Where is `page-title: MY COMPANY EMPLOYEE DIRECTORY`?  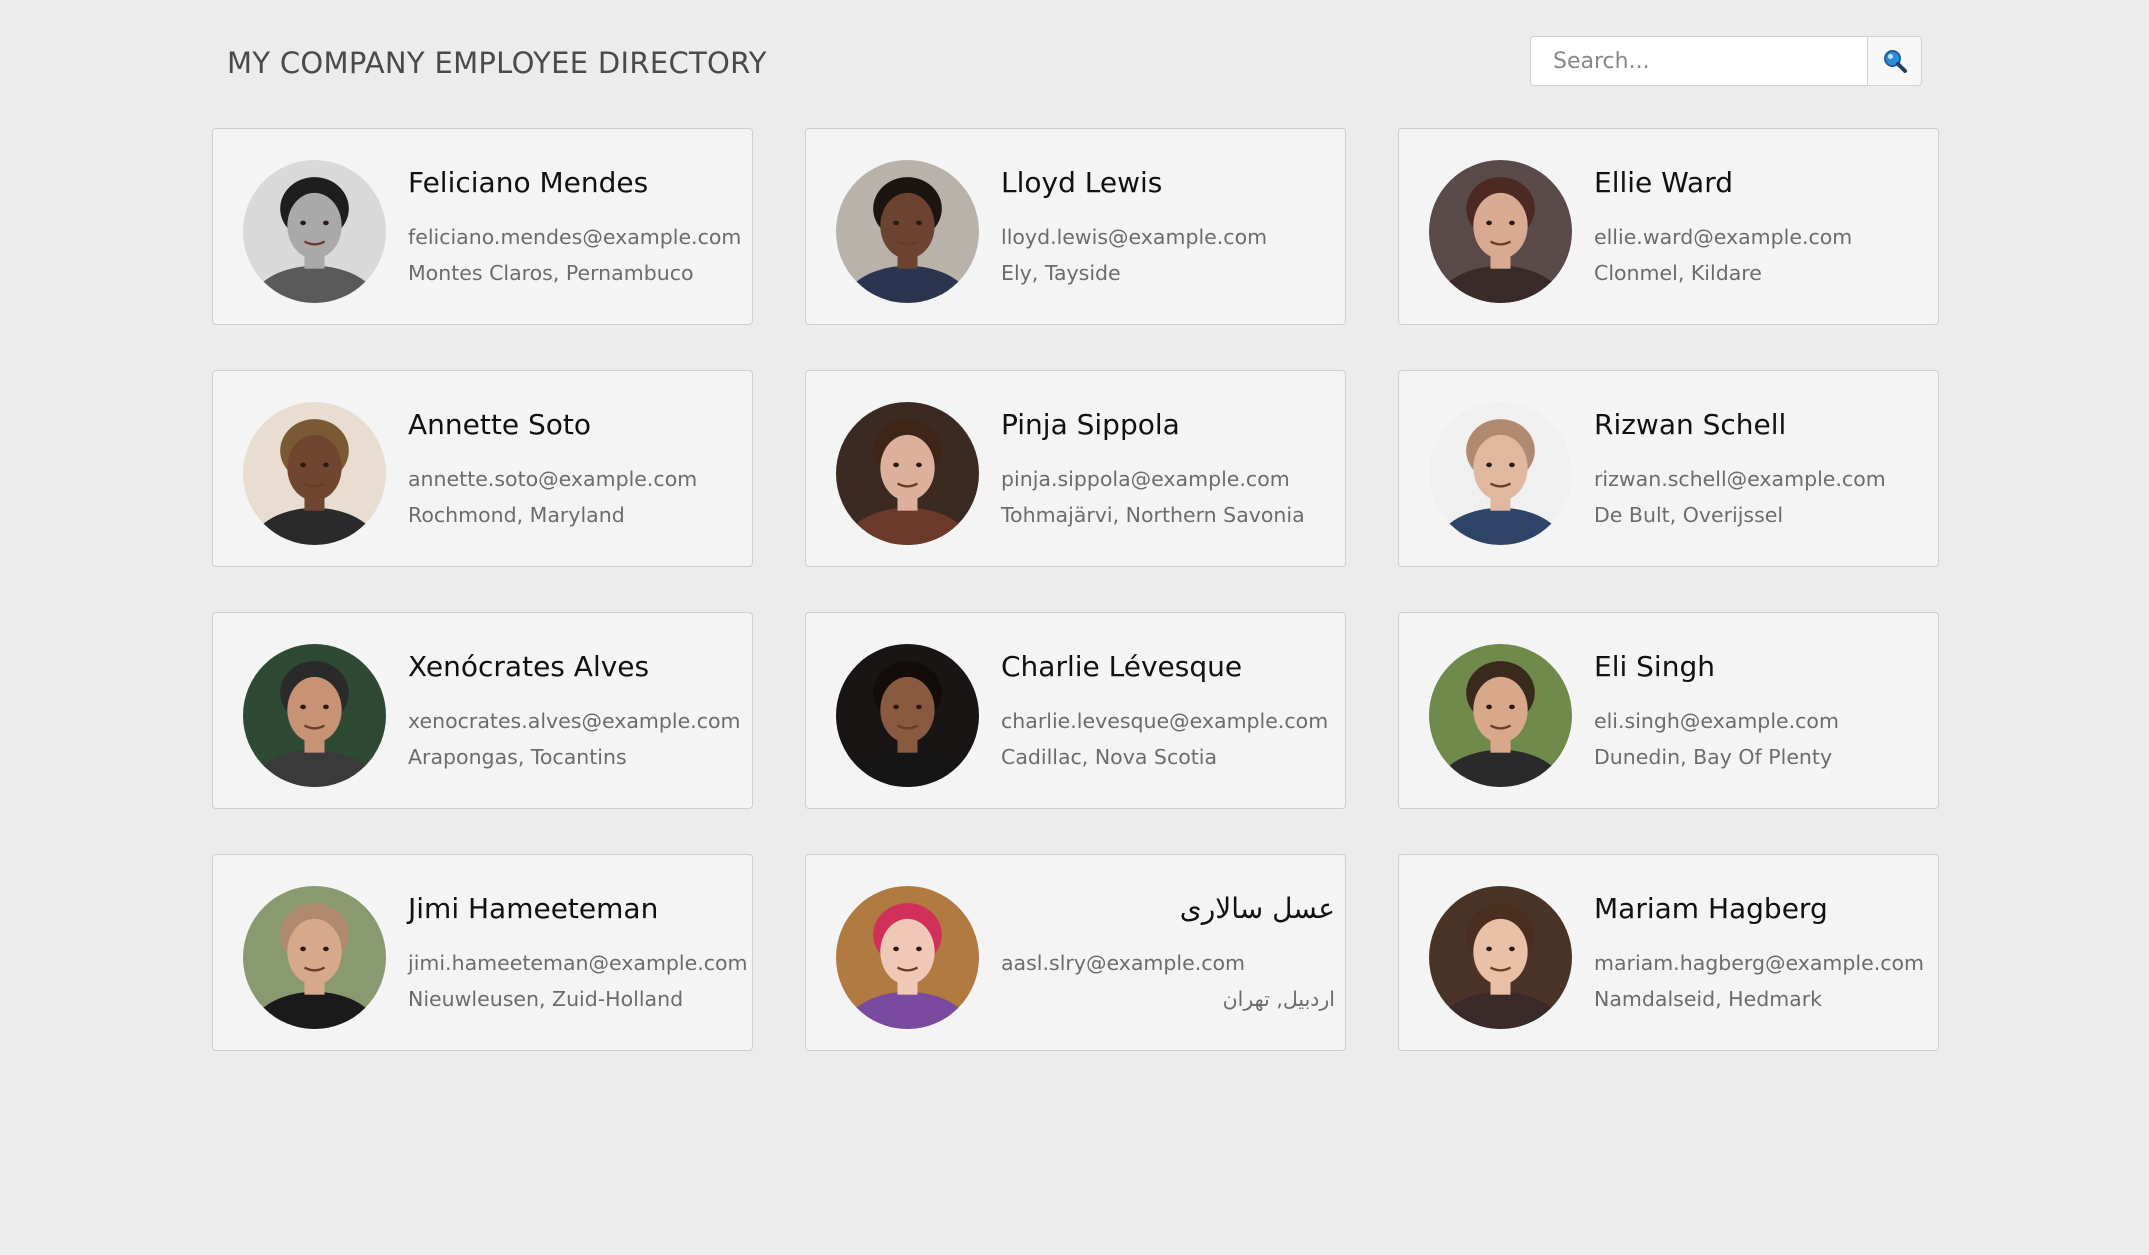
page-title: MY COMPANY EMPLOYEE DIRECTORY is located at coordinates (497, 63).